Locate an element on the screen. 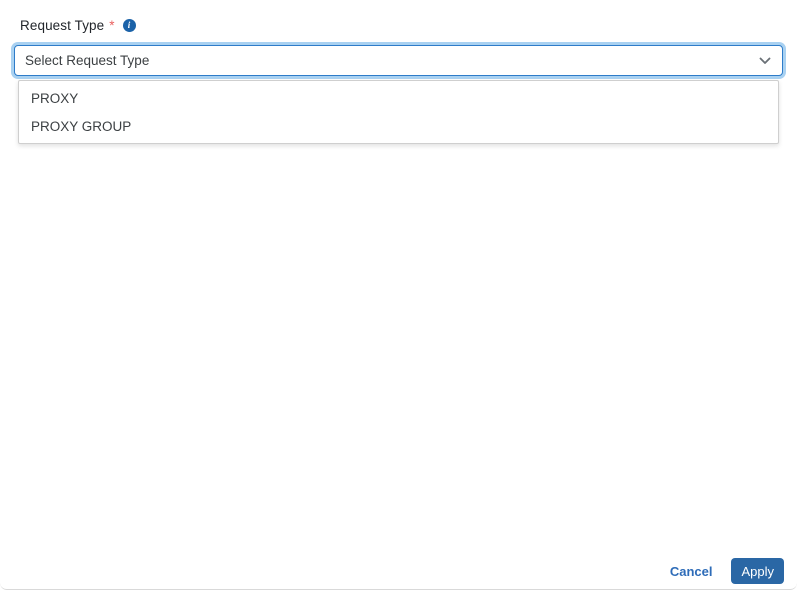 The width and height of the screenshot is (797, 596). required-asterisk: * is located at coordinates (112, 25).